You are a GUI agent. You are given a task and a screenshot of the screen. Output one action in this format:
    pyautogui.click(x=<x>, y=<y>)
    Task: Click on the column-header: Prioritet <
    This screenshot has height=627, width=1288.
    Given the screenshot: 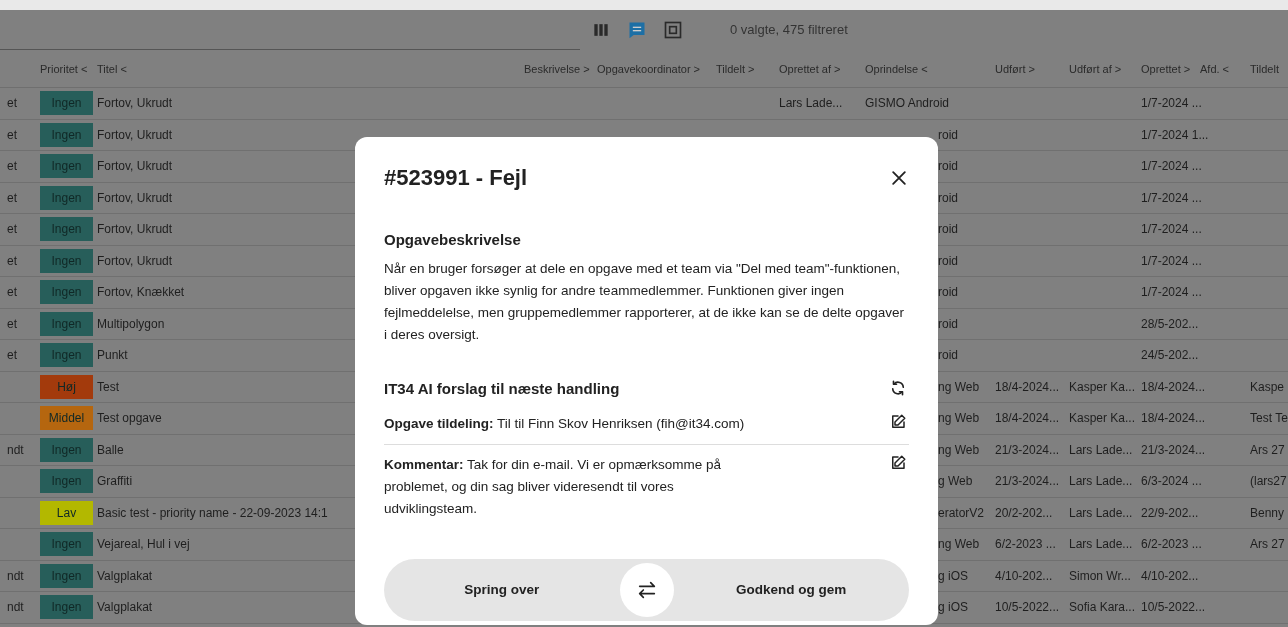 What is the action you would take?
    pyautogui.click(x=64, y=69)
    